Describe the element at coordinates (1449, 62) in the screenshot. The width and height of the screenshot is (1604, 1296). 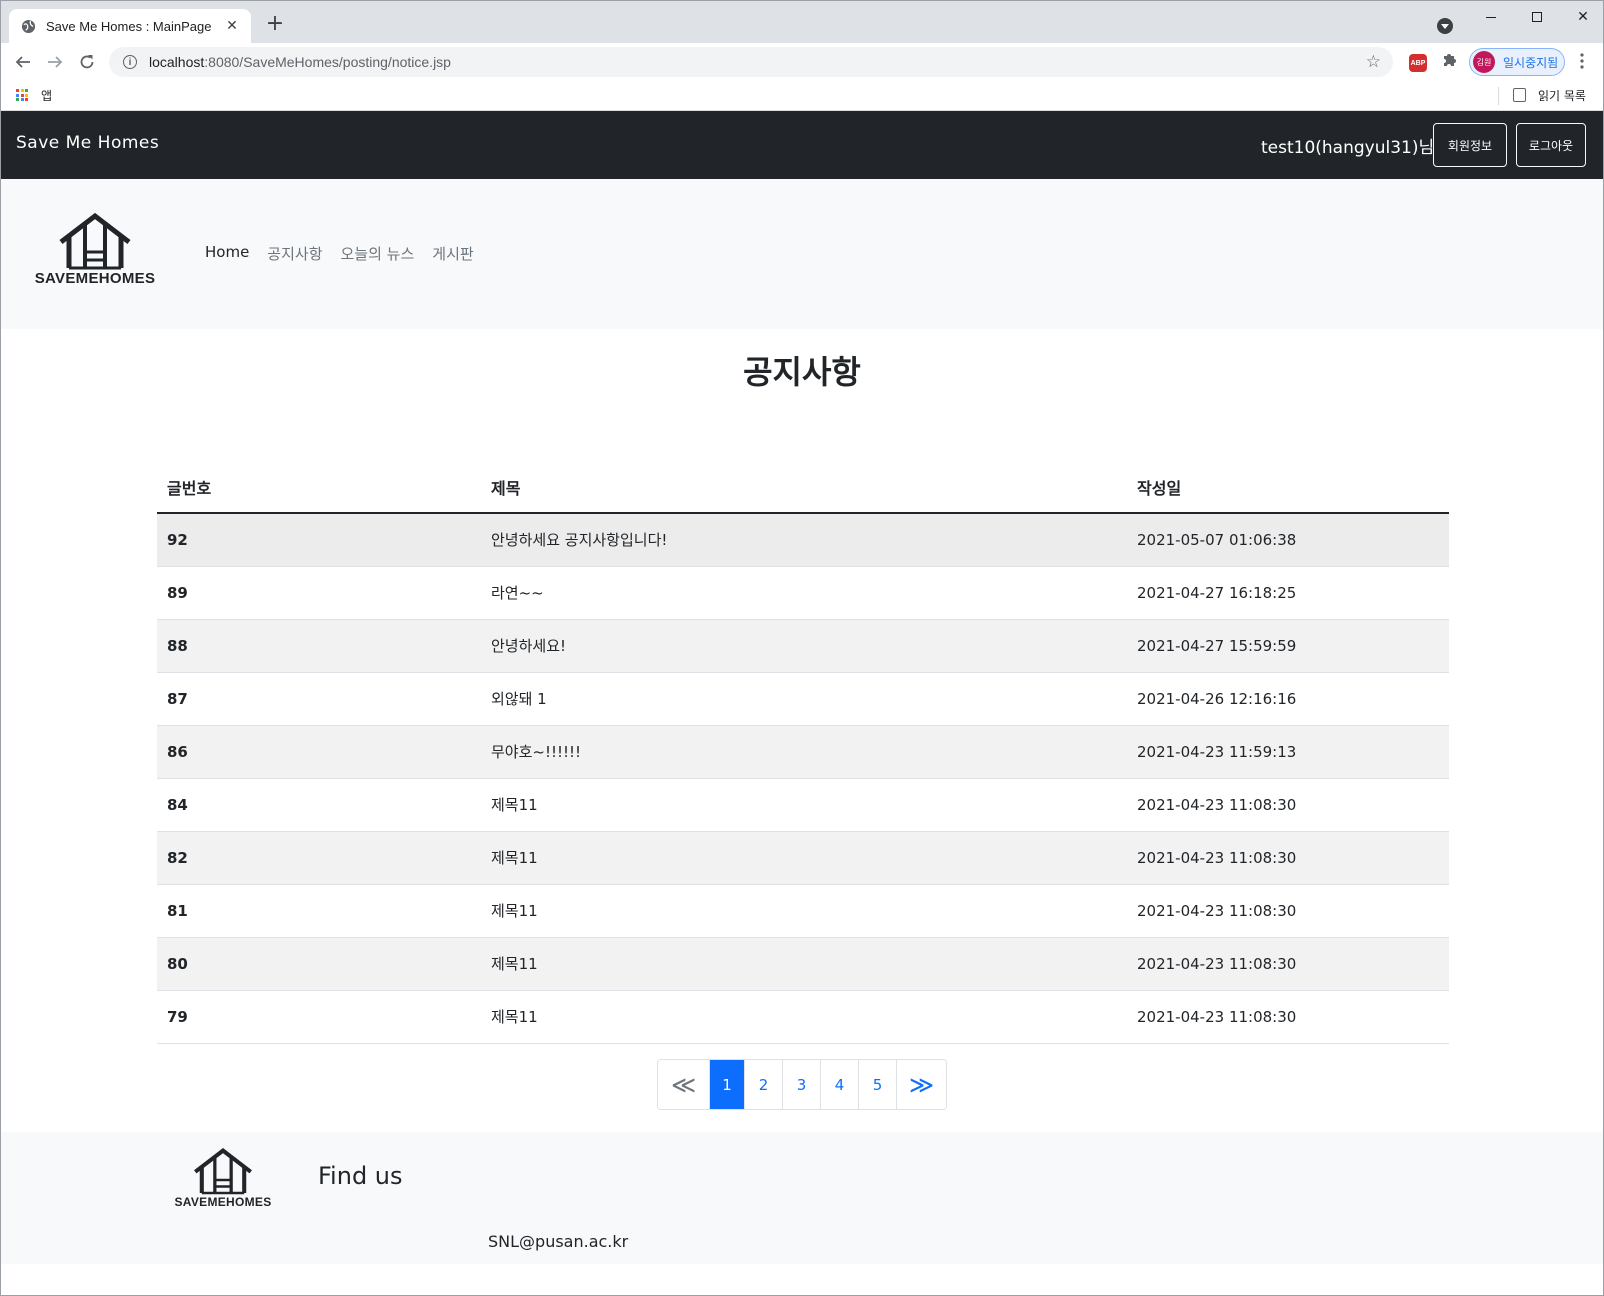
I see `extensions-puzzle-icon` at that location.